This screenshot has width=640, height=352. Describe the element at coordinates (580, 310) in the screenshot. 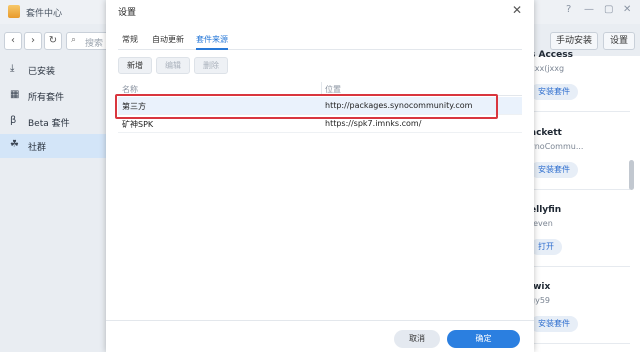

I see `package-card: iwix gy59 安装套件` at that location.